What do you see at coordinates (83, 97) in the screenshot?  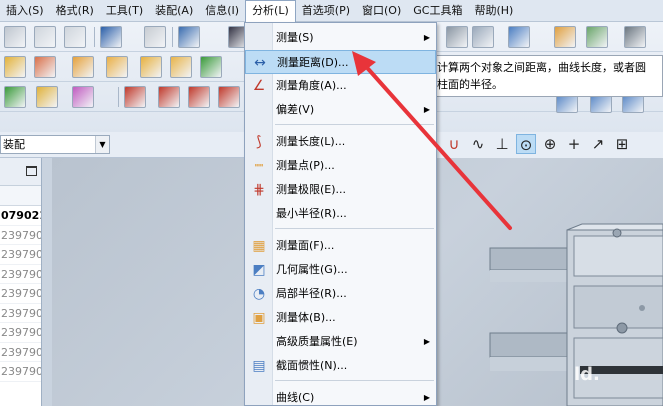 I see `text-icon` at bounding box center [83, 97].